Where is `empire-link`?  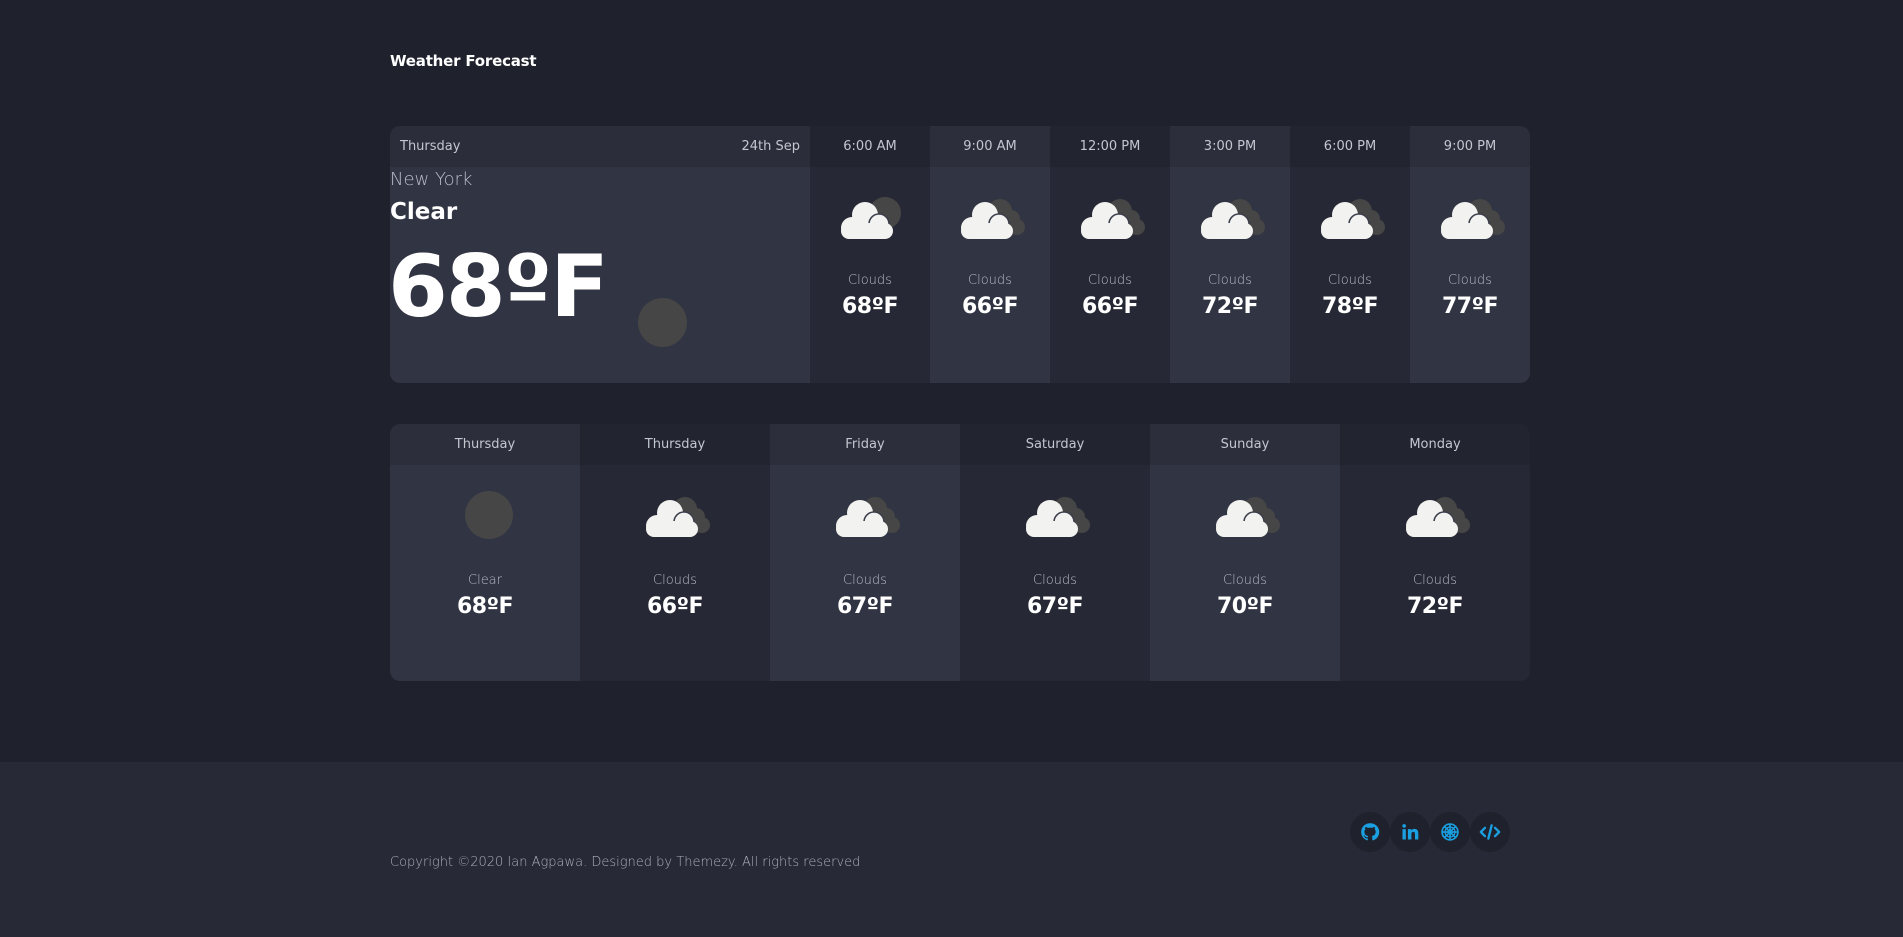
empire-link is located at coordinates (1450, 832).